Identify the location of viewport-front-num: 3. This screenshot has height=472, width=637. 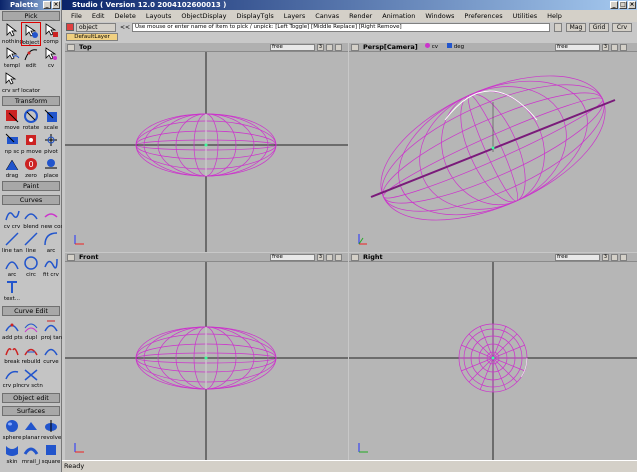
(320, 257).